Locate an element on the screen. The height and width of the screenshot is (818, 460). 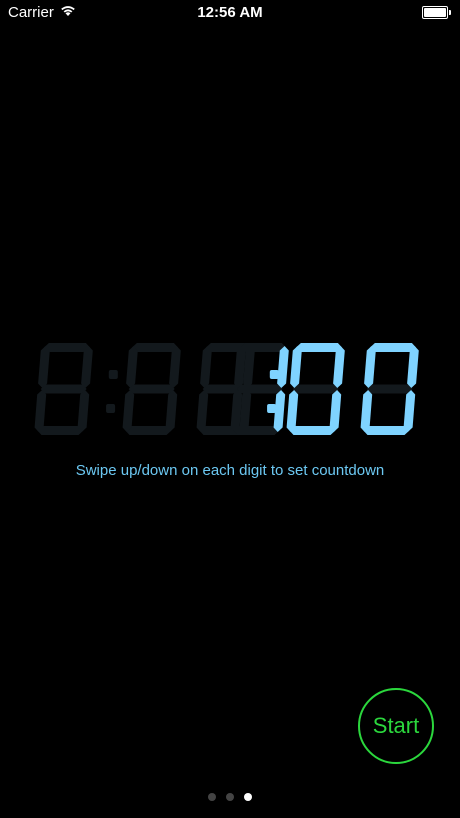
page-dot-active is located at coordinates (248, 797).